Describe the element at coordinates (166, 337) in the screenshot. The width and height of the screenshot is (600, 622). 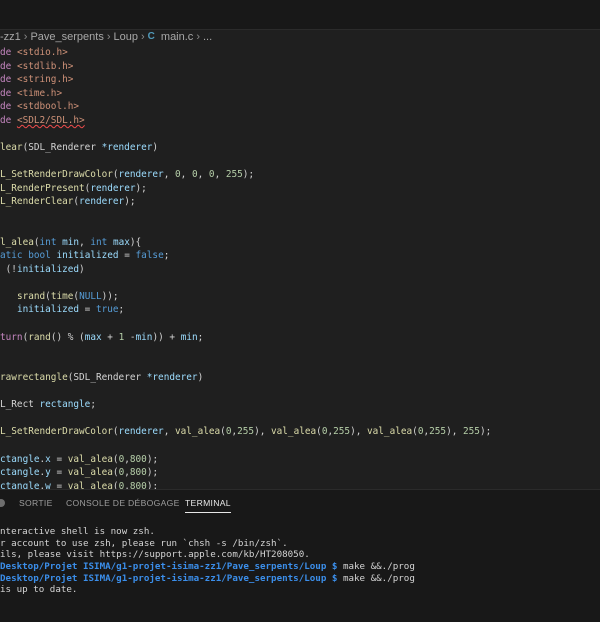
I see `code-token: )) +` at that location.